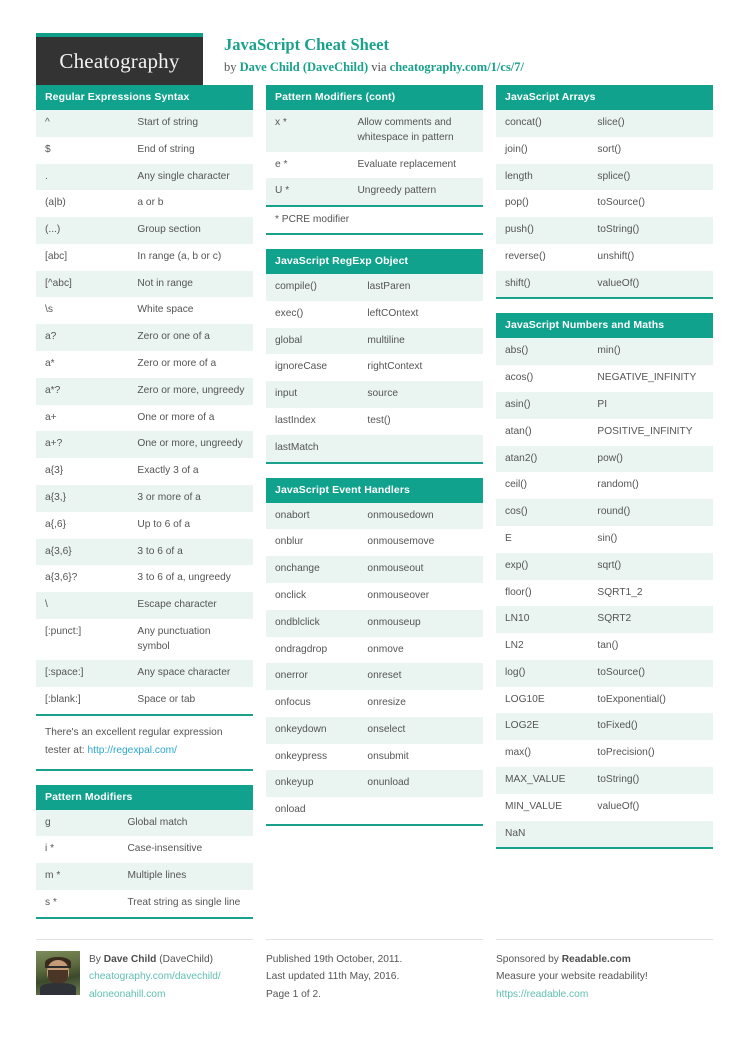 This screenshot has width=750, height=1061. Describe the element at coordinates (82, 364) in the screenshot. I see `row-key: a*` at that location.